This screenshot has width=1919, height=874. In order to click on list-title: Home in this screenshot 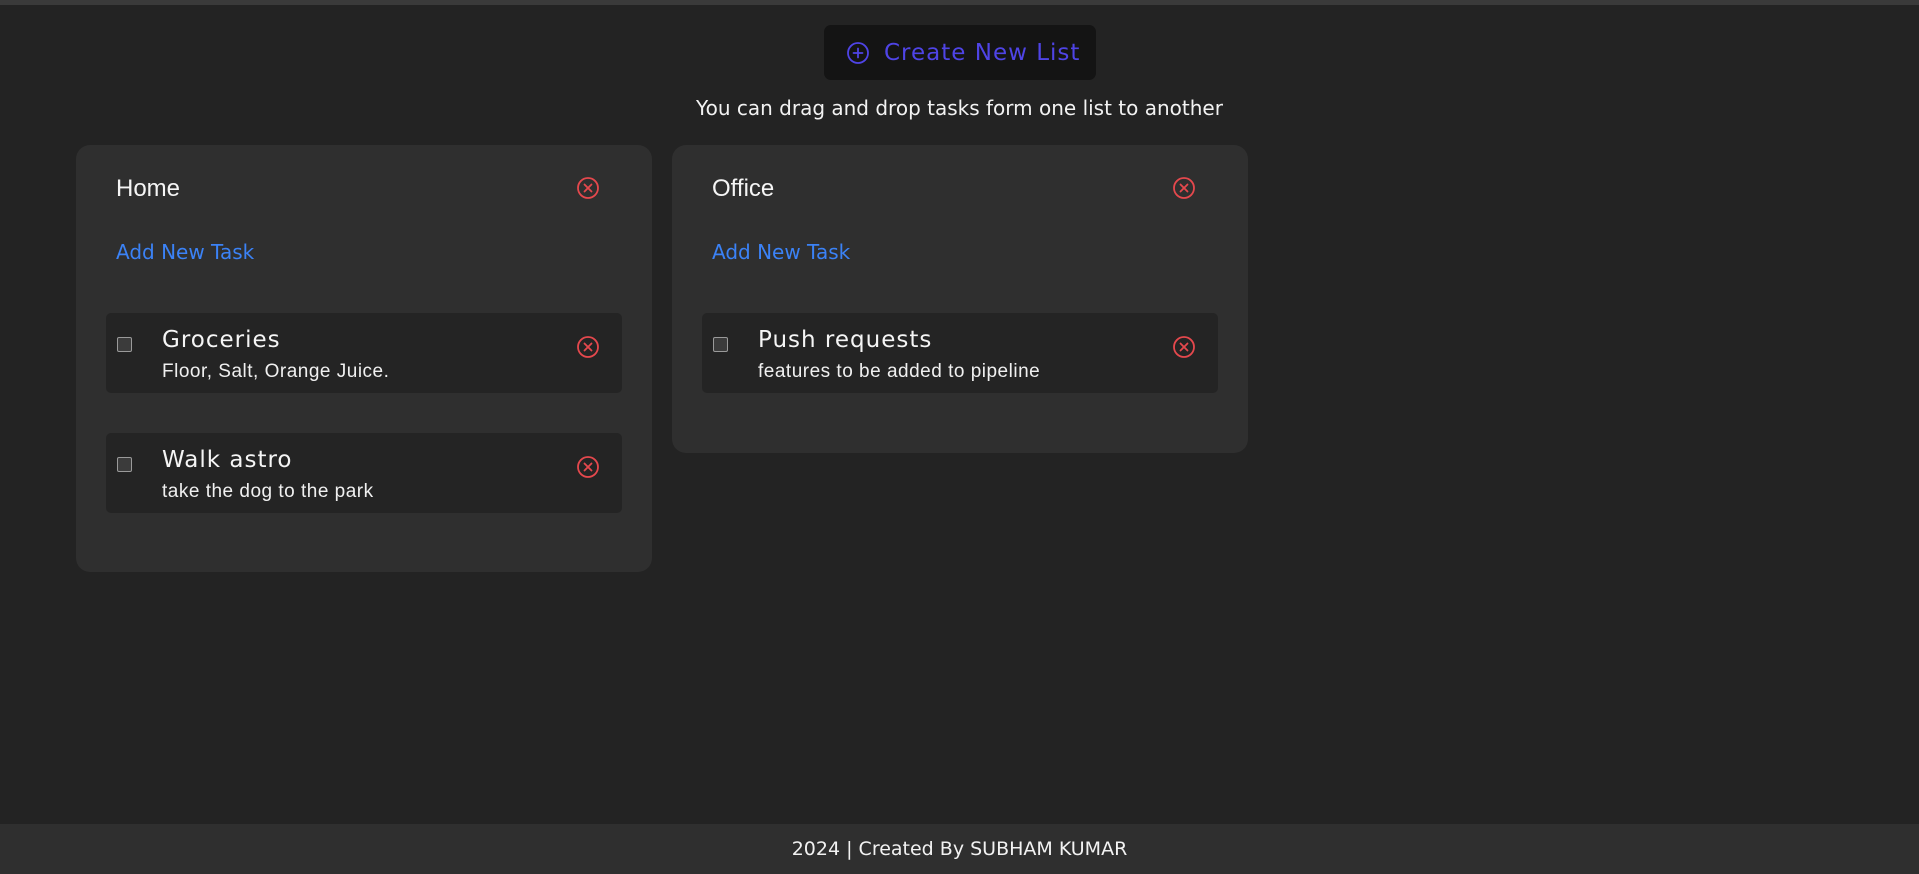, I will do `click(148, 188)`.